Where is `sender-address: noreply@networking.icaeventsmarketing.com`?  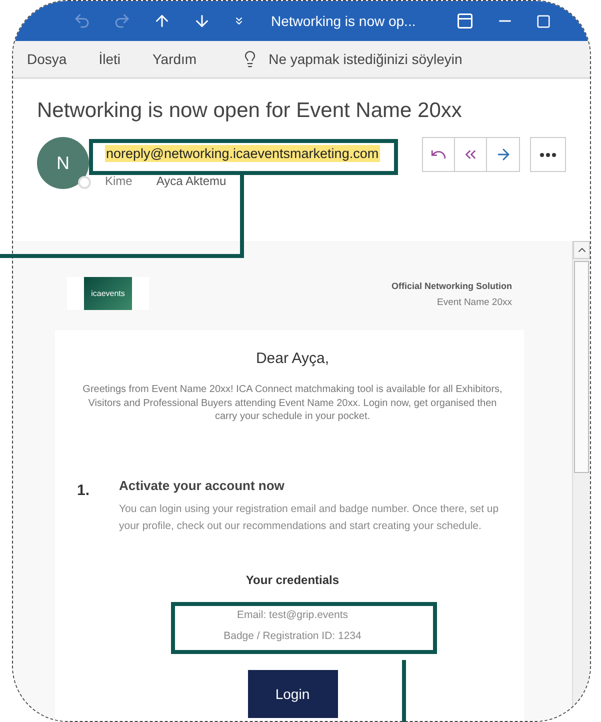
sender-address: noreply@networking.icaeventsmarketing.com is located at coordinates (242, 153).